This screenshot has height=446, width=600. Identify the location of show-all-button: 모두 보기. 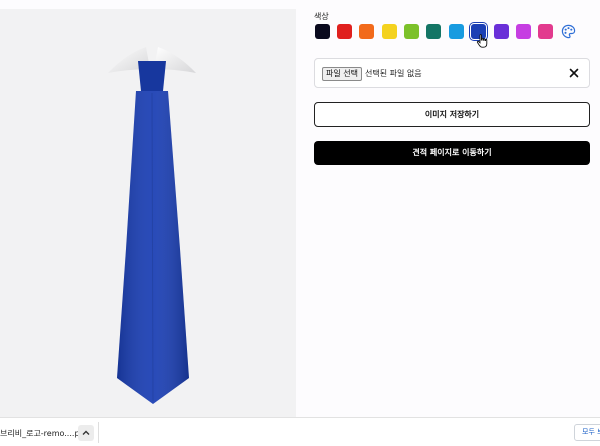
(587, 432).